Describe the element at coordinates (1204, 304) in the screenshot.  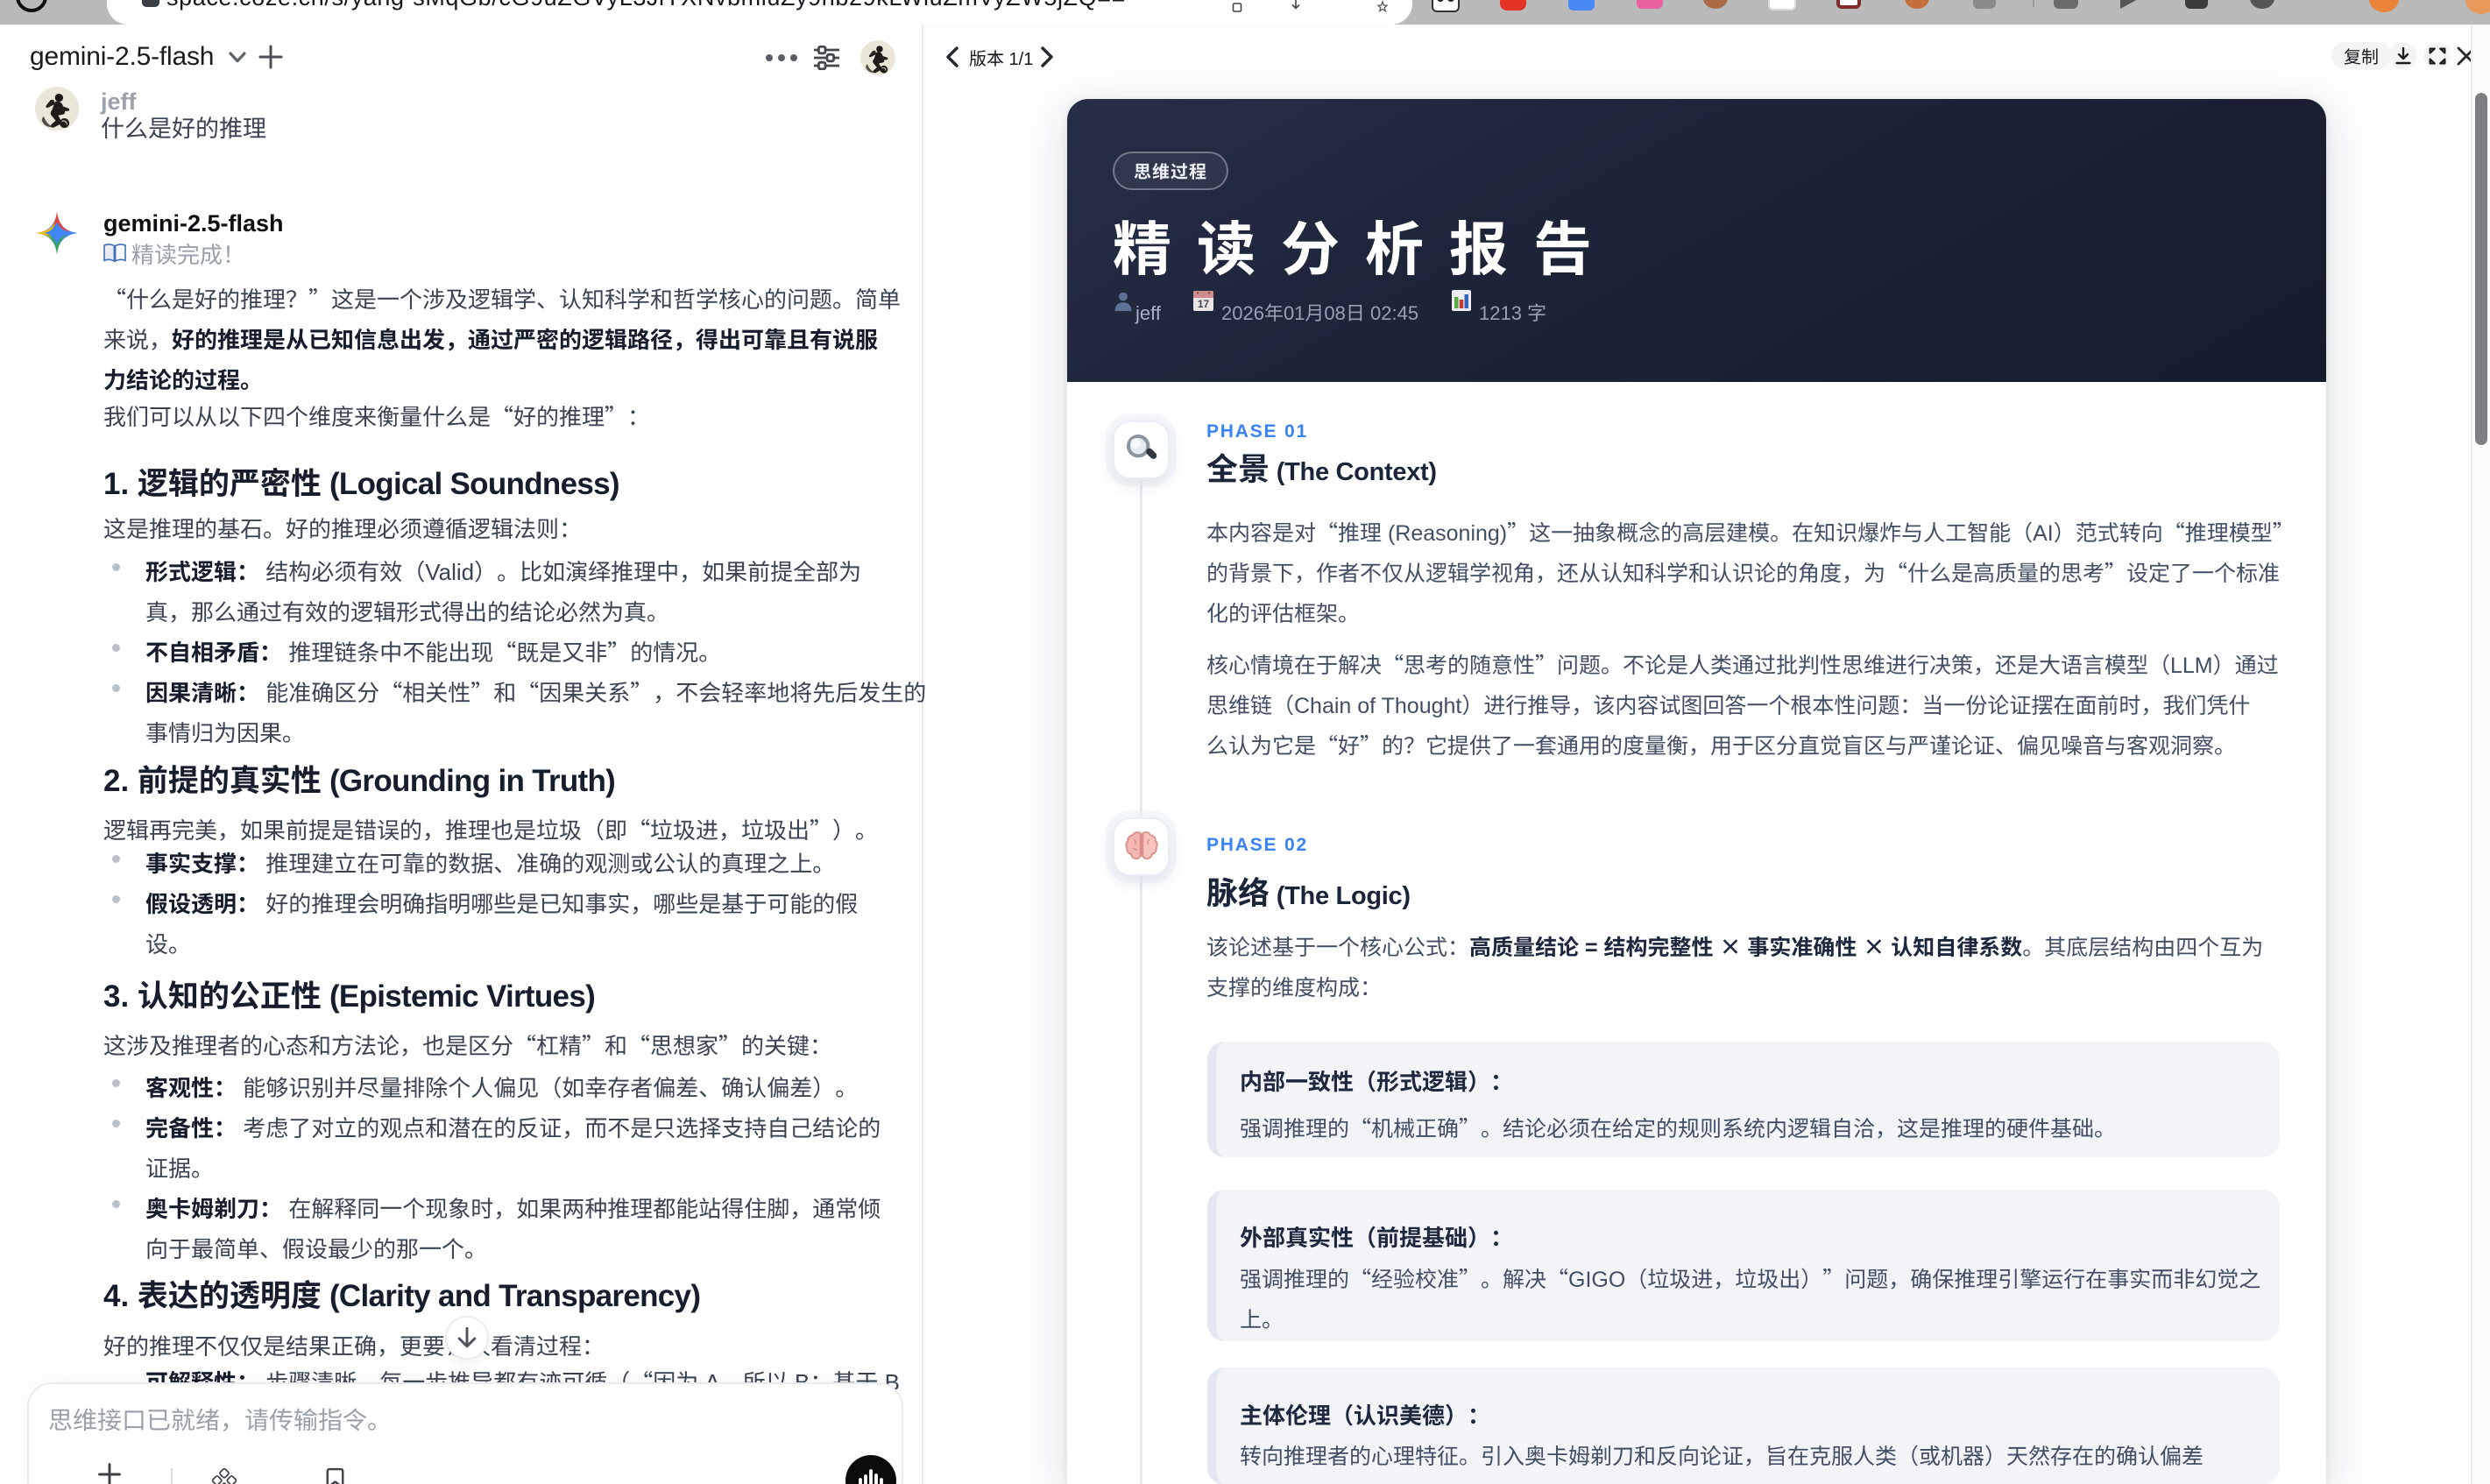
I see `svg-text: 17` at that location.